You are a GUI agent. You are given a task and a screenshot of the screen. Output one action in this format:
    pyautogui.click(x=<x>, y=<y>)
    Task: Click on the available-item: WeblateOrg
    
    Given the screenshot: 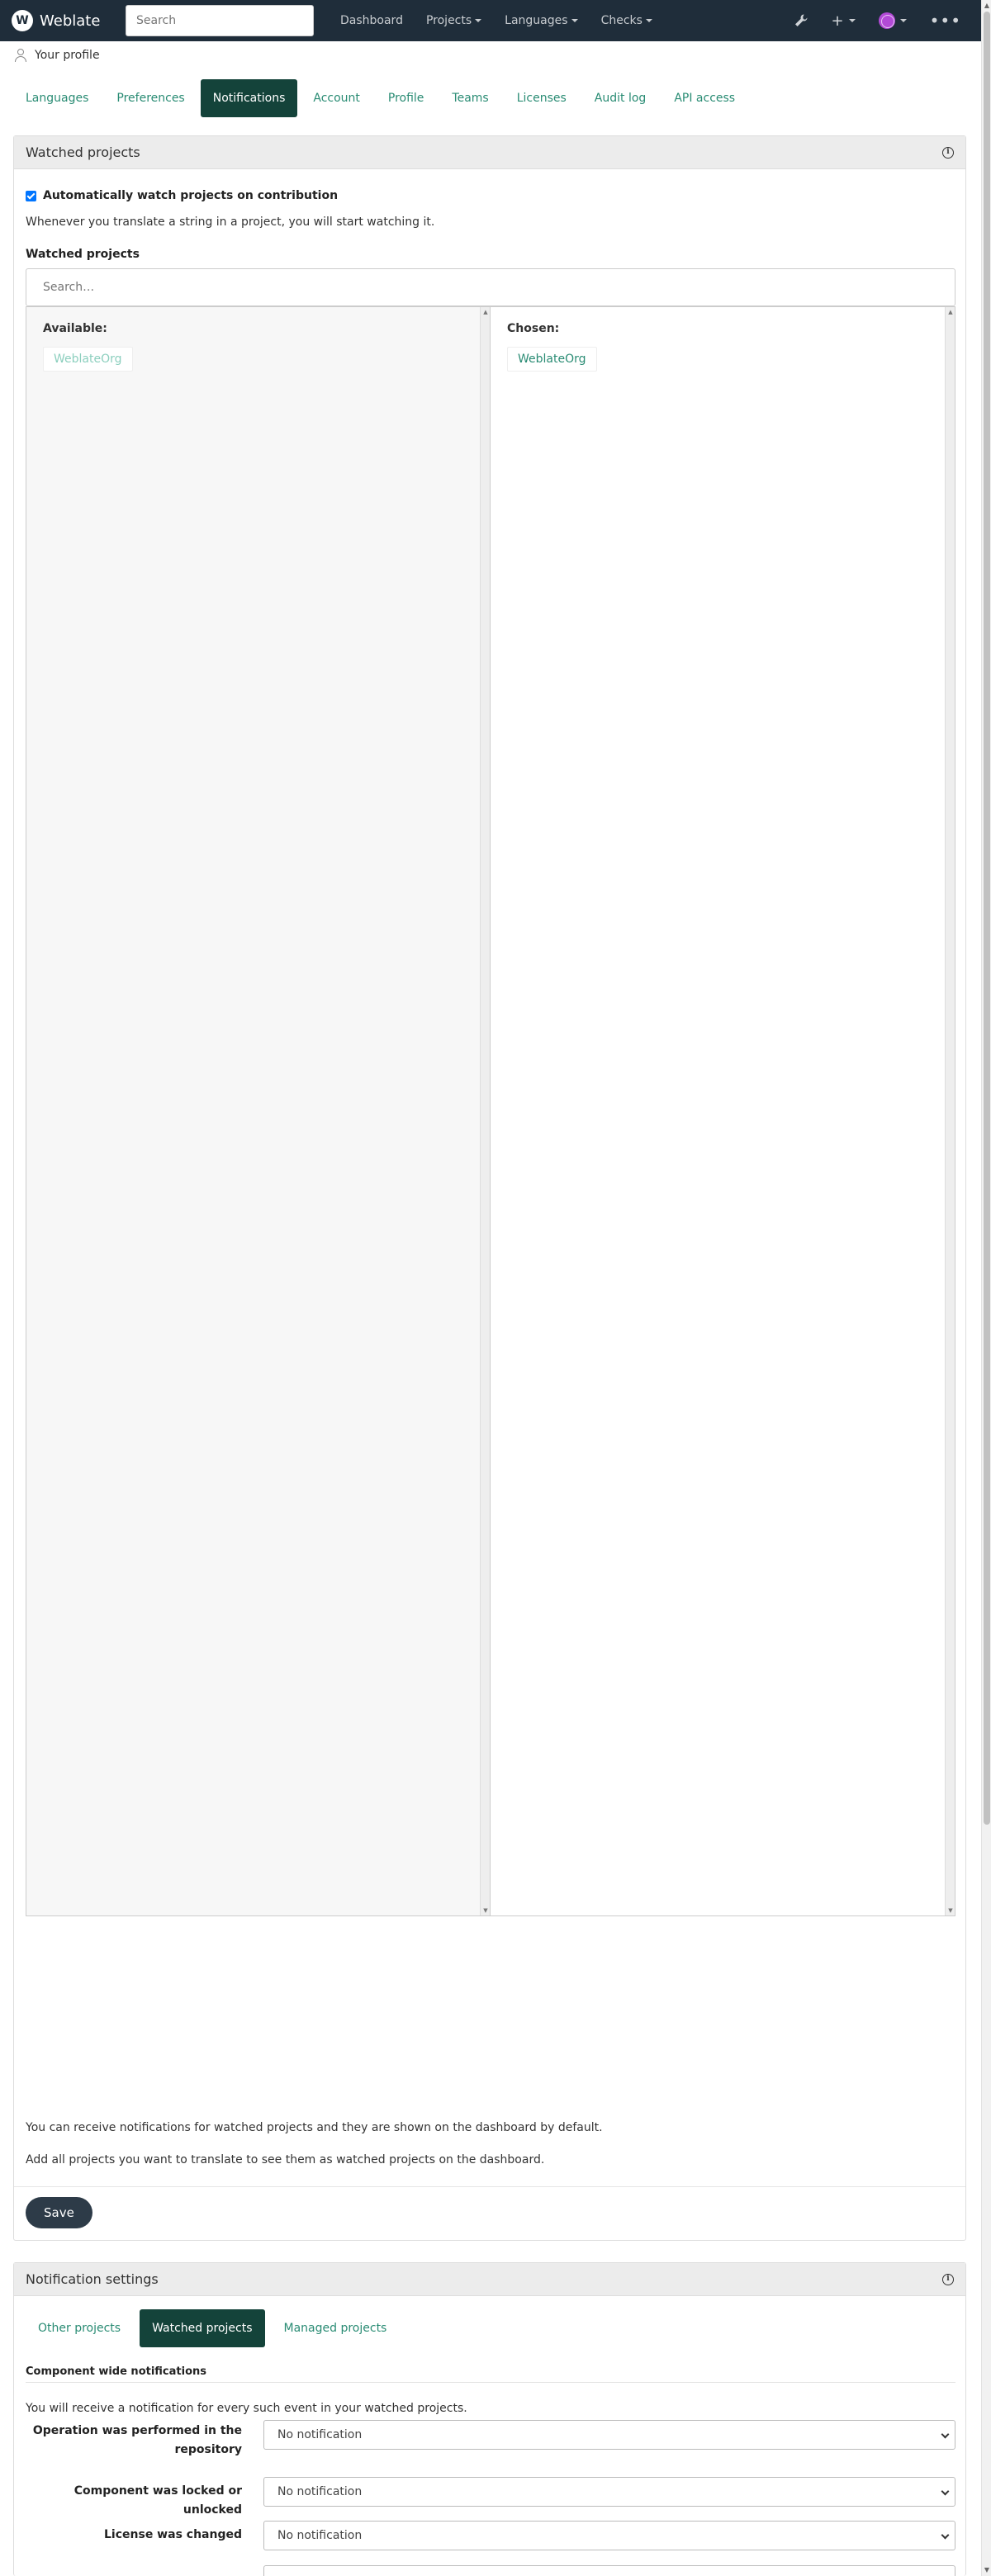 What is the action you would take?
    pyautogui.click(x=88, y=359)
    